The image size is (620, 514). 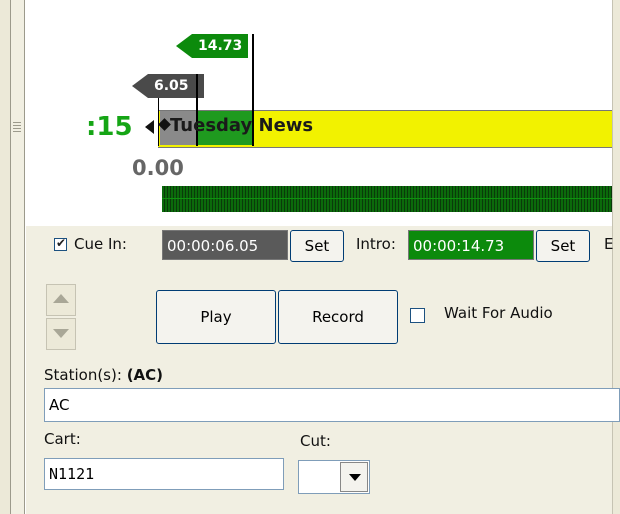 I want to click on wait-for-audio-label: Wait For Audio, so click(x=498, y=313).